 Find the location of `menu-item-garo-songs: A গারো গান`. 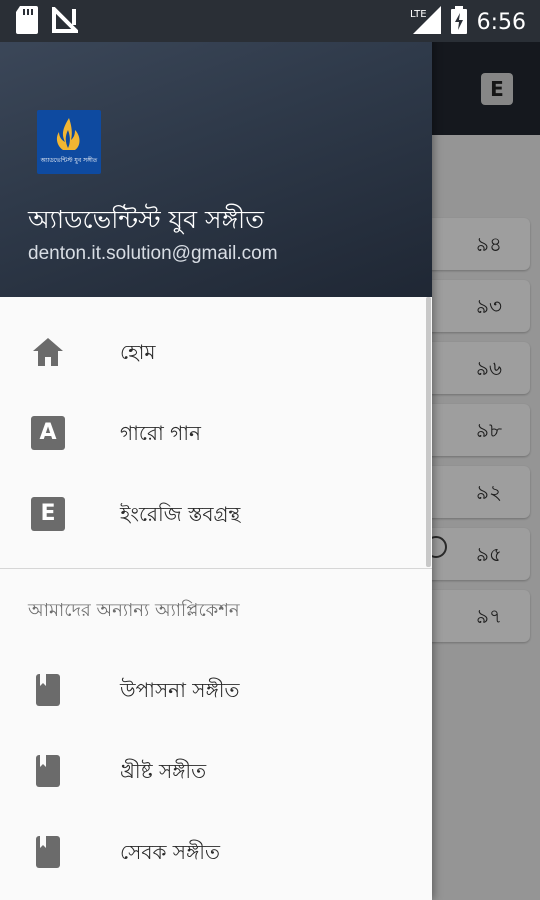

menu-item-garo-songs: A গারো গান is located at coordinates (216, 433).